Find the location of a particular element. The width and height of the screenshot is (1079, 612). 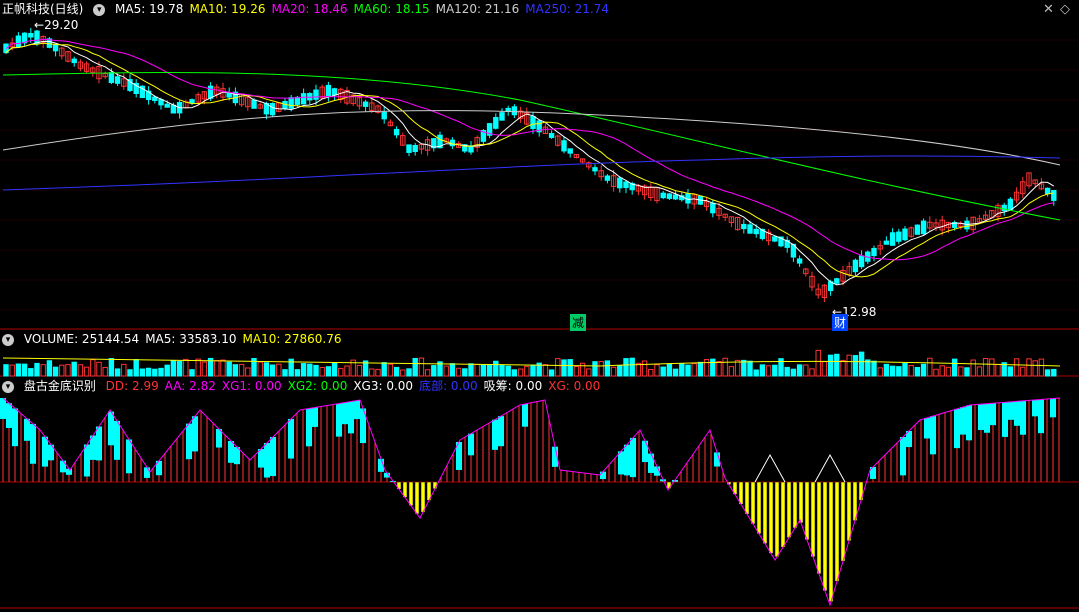

diamond-icon: ◇ is located at coordinates (1065, 9).